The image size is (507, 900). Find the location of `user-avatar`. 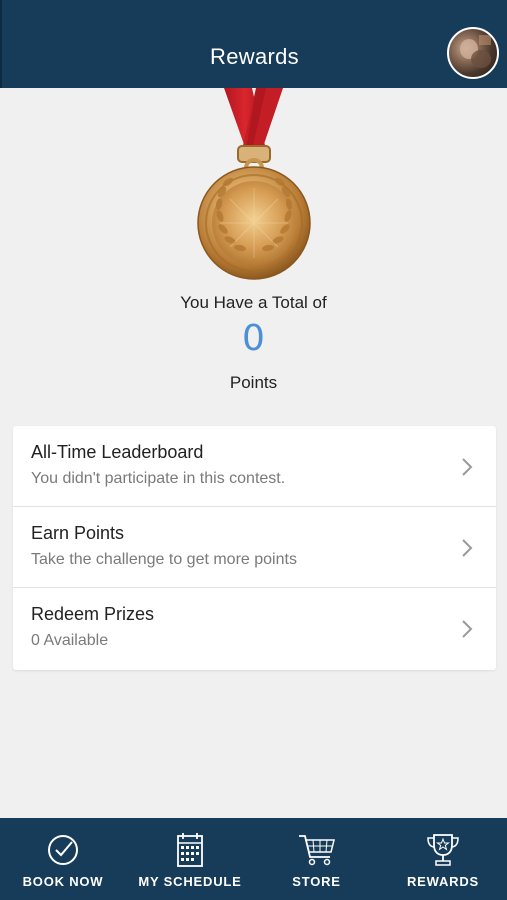

user-avatar is located at coordinates (473, 53).